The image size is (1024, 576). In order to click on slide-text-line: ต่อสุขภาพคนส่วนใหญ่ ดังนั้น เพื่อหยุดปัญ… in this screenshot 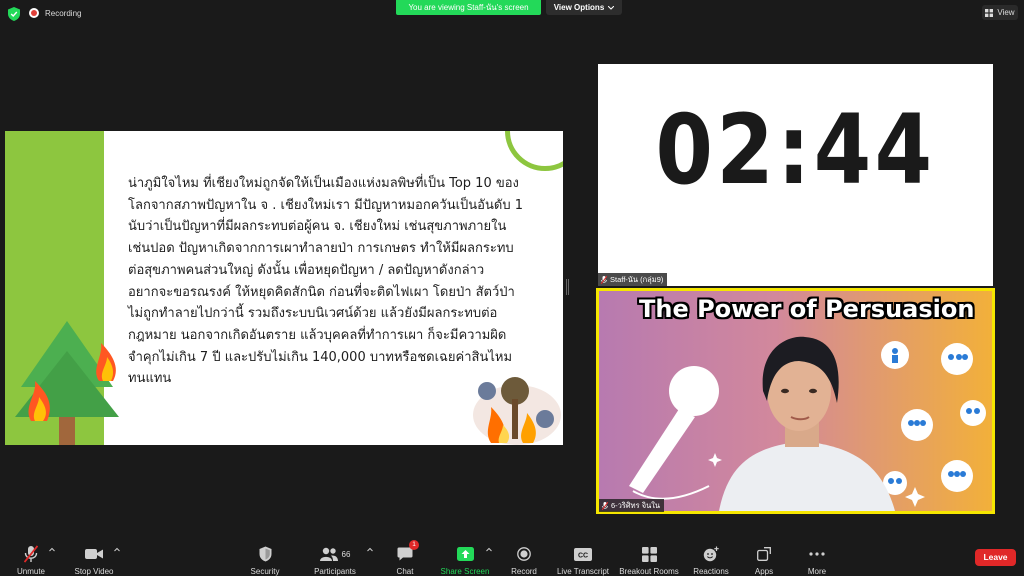, I will do `click(306, 270)`.